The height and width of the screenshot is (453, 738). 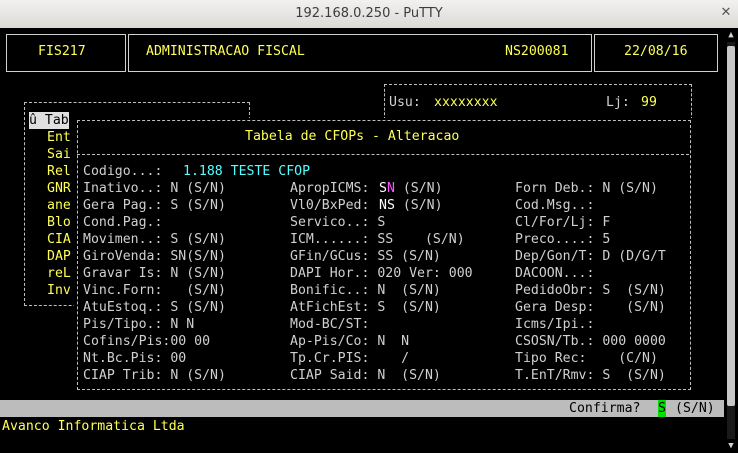 I want to click on field-col2: Vl0/BxPed:, so click(x=329, y=205).